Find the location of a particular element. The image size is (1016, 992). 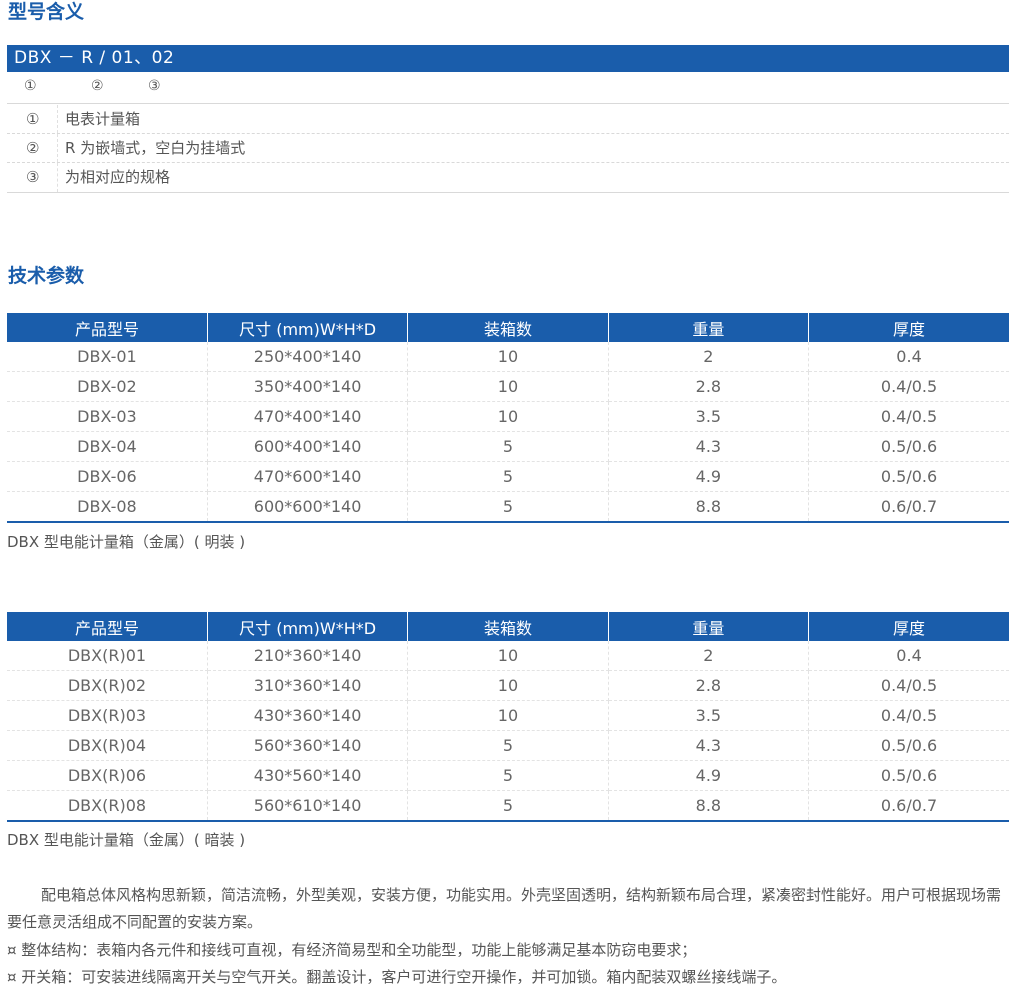

table-row: DBX(R)03 430*360*140 10 3.5 0.4/0.5 is located at coordinates (508, 715).